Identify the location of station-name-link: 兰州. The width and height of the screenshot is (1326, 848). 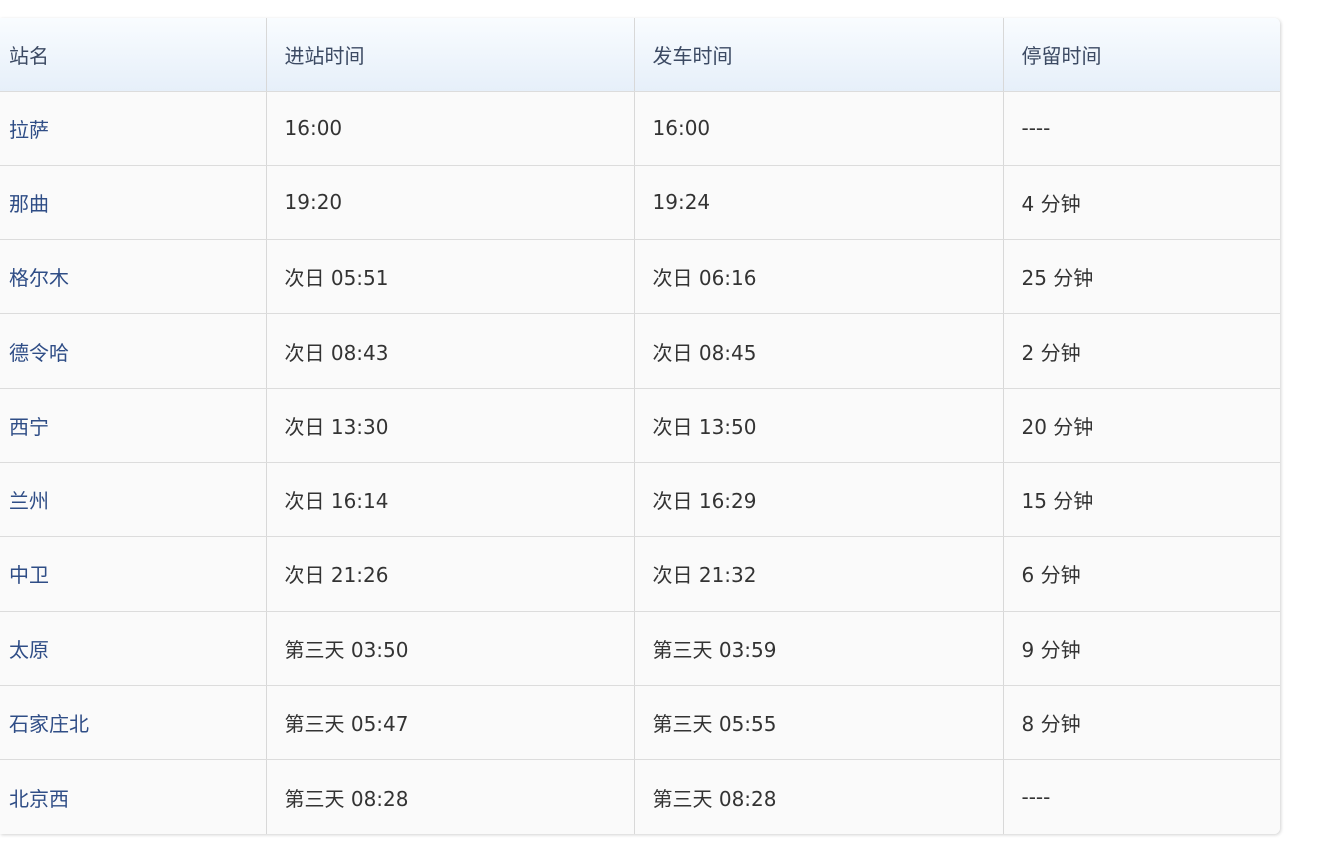
(133, 500).